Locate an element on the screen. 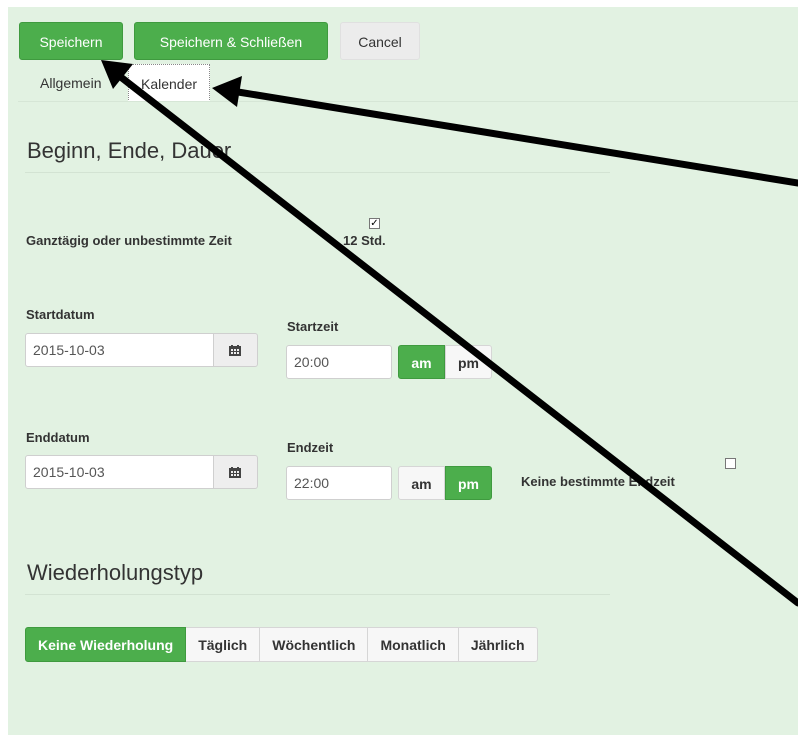 The image size is (798, 735). time-section-heading: Beginn, Ende, Dauer is located at coordinates (129, 150).